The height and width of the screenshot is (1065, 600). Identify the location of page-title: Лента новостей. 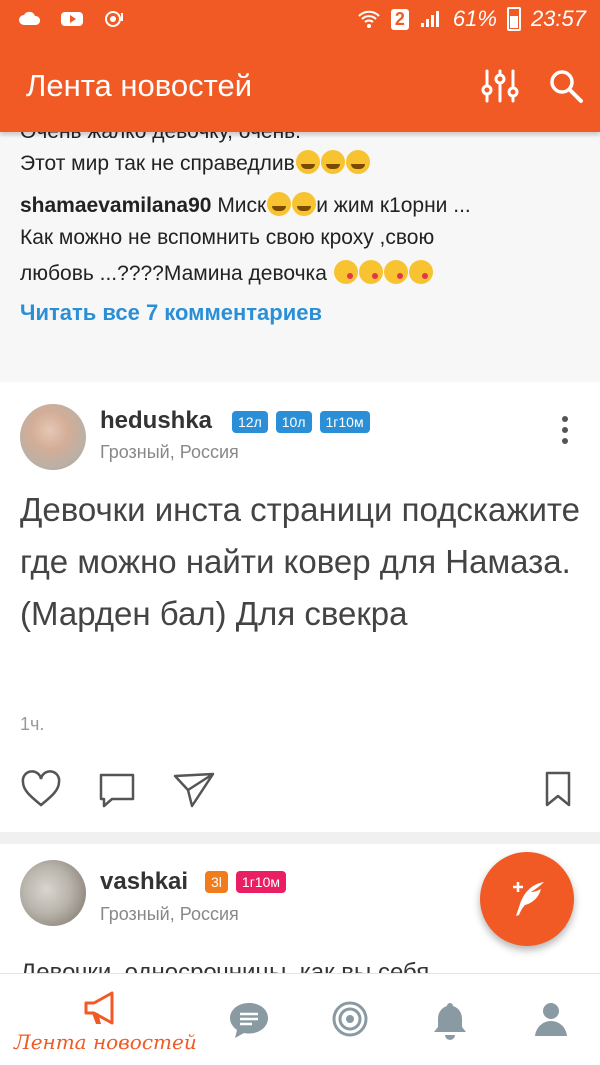
(139, 85).